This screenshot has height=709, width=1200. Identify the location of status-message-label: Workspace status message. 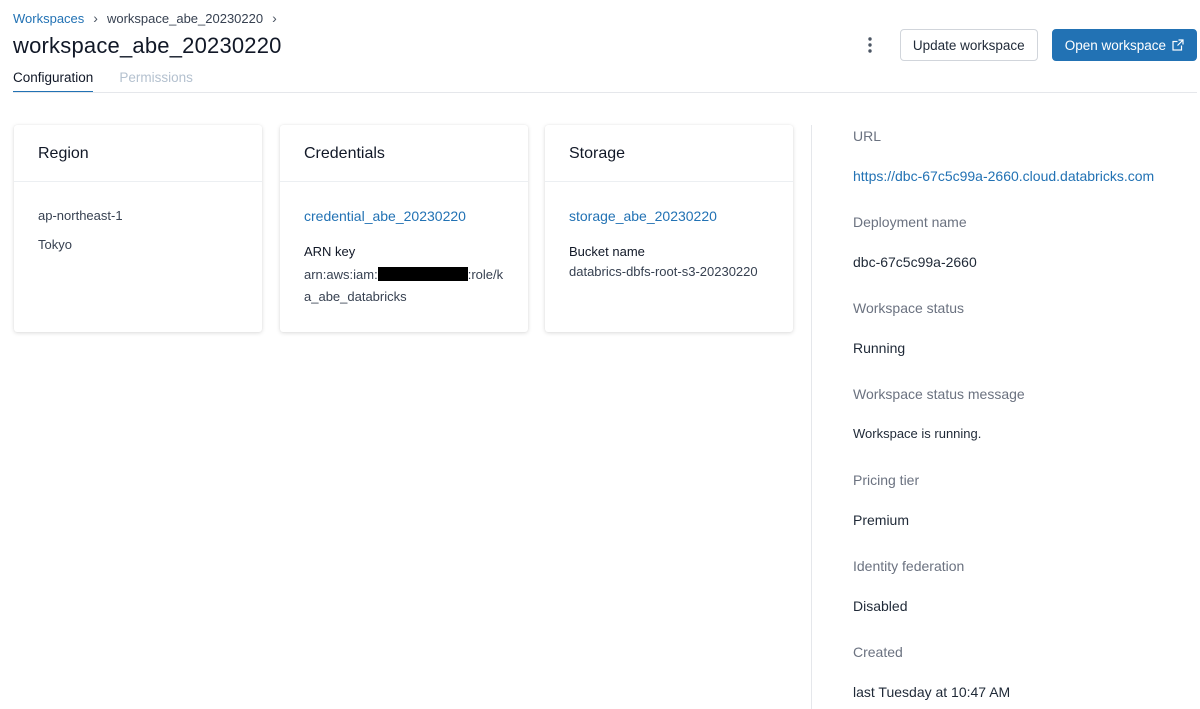
(939, 394).